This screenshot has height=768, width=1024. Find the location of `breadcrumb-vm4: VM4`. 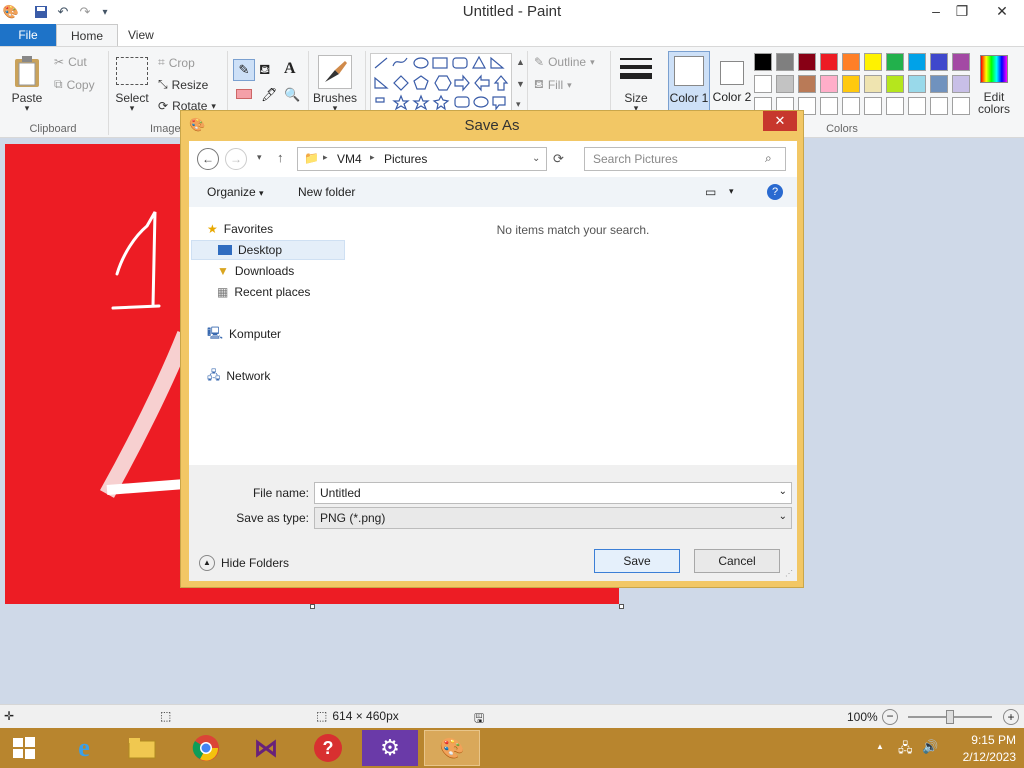

breadcrumb-vm4: VM4 is located at coordinates (349, 159).